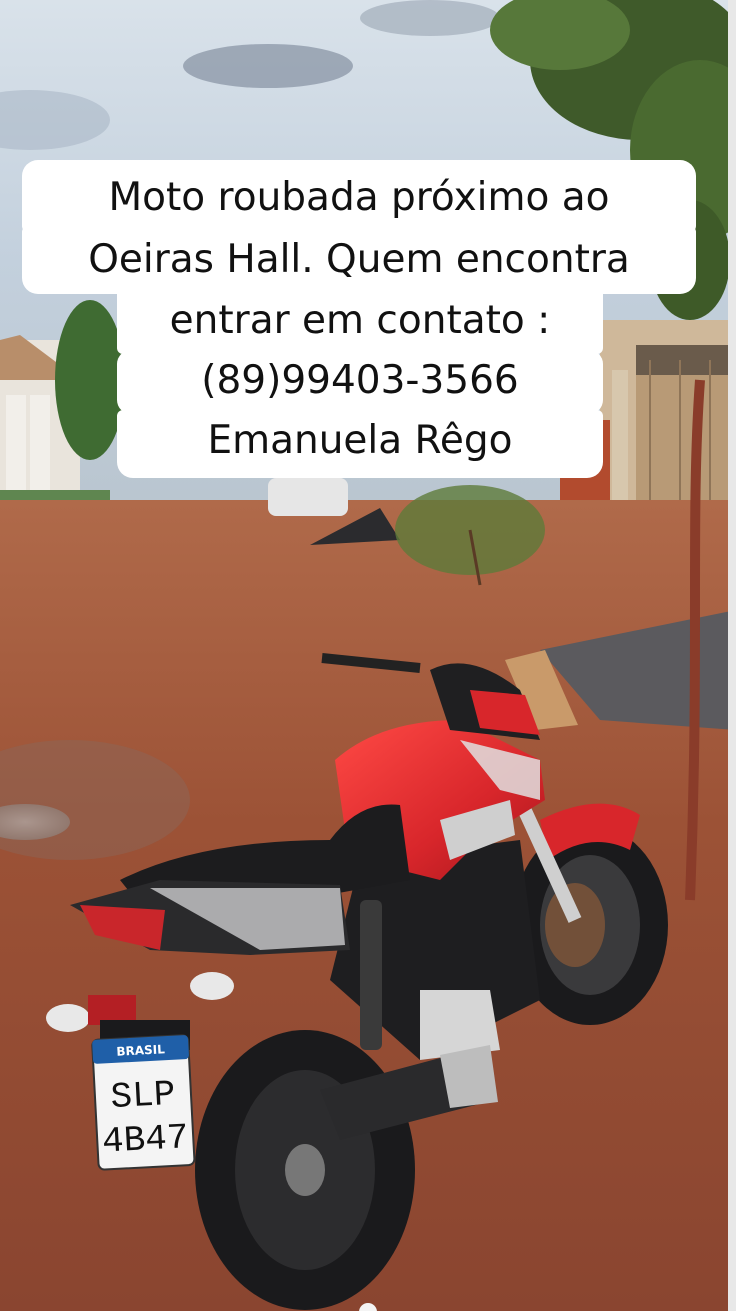 This screenshot has height=1311, width=736. I want to click on rear-shock, so click(371, 975).